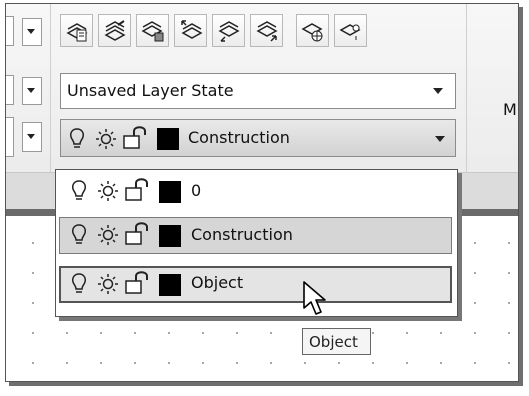  I want to click on make-current-button, so click(152, 30).